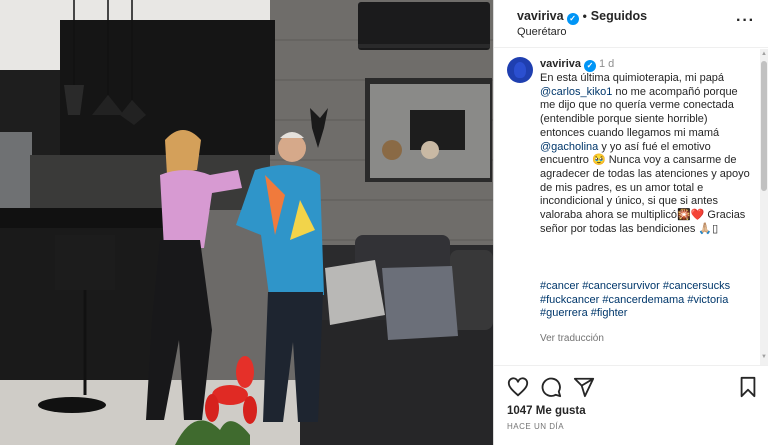 The width and height of the screenshot is (768, 445). Describe the element at coordinates (748, 387) in the screenshot. I see `bookmark-icon` at that location.